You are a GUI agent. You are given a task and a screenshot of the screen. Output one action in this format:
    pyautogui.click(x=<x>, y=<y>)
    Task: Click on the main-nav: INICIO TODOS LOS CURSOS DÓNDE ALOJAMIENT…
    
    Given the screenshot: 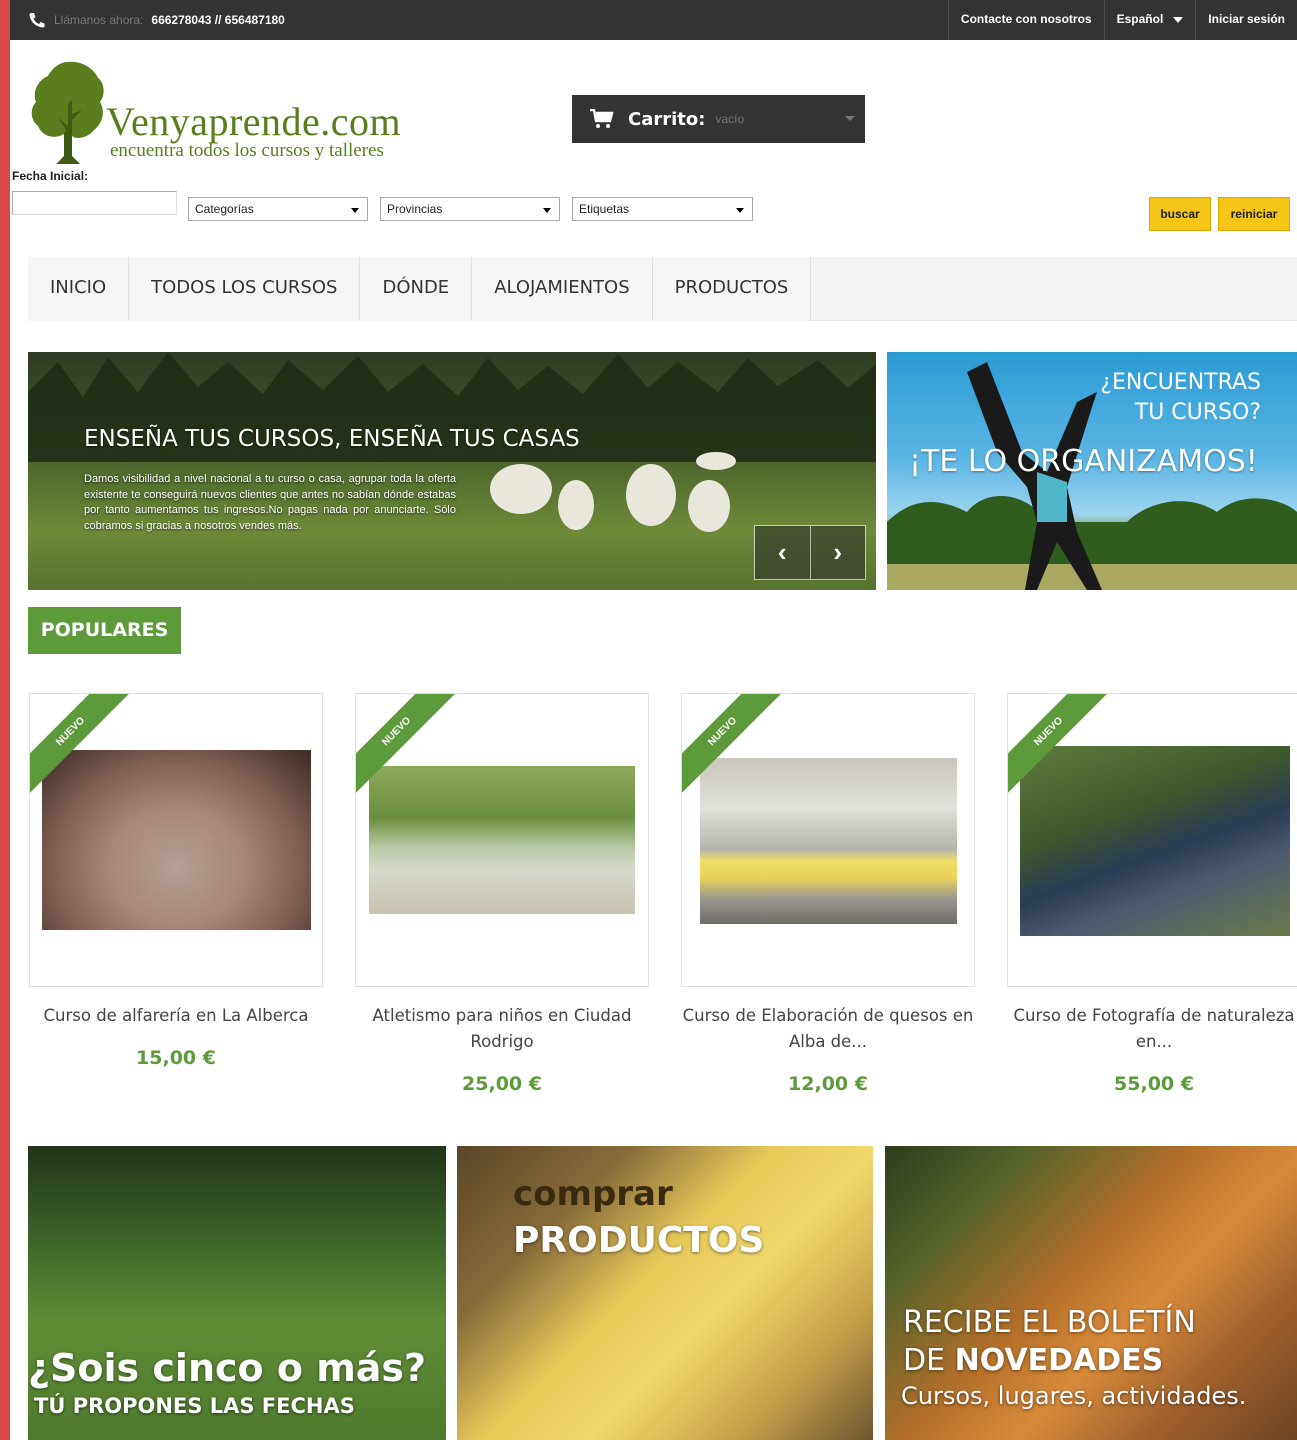 What is the action you would take?
    pyautogui.click(x=662, y=289)
    